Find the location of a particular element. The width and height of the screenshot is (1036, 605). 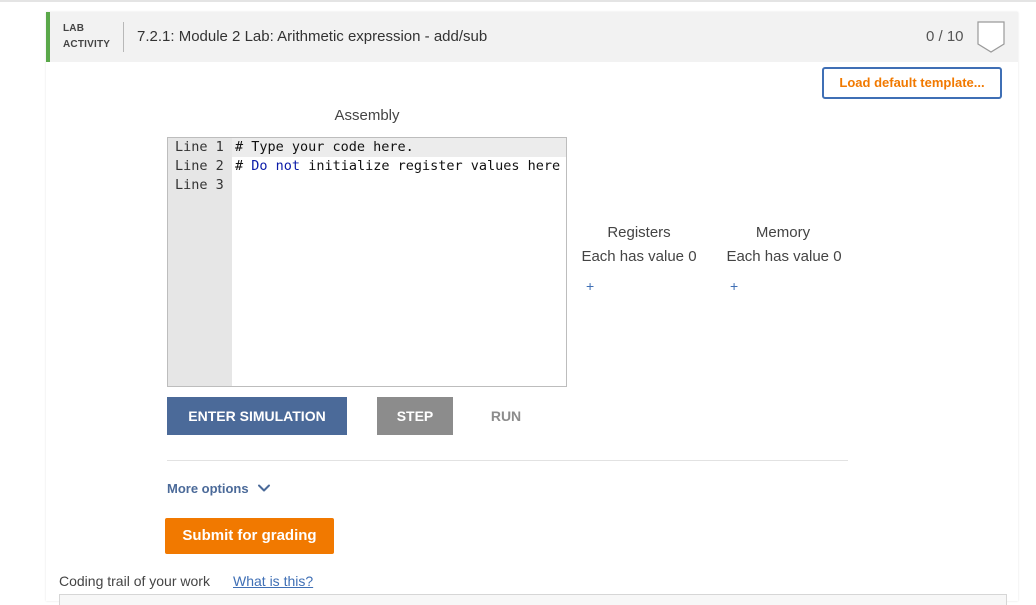

line-number: Line 3 is located at coordinates (199, 185).